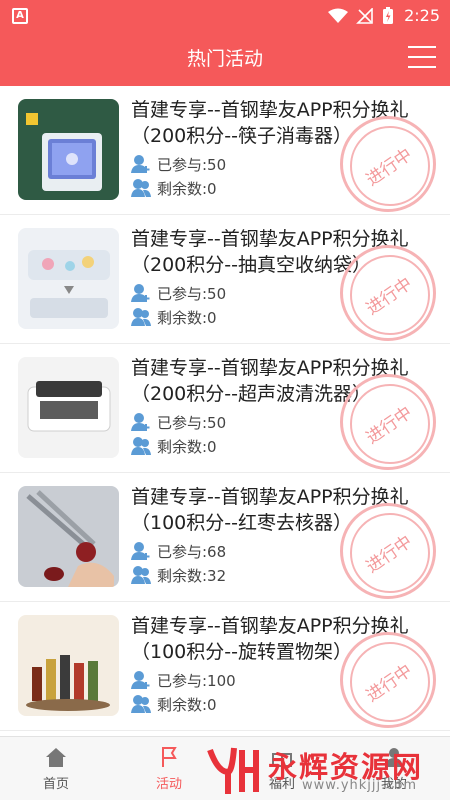 The width and height of the screenshot is (450, 800). Describe the element at coordinates (169, 768) in the screenshot. I see `tab-activity: 活动` at that location.